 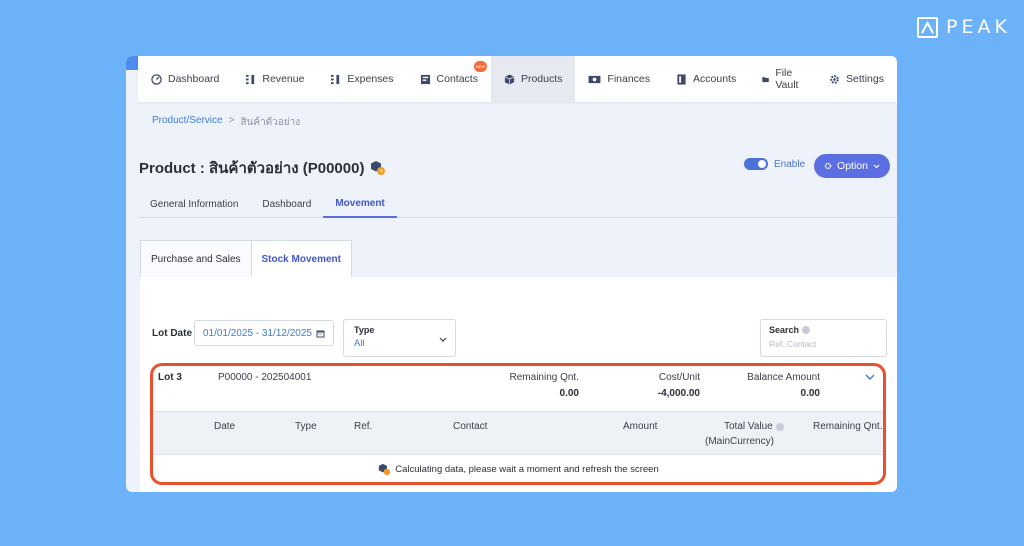 I want to click on type-value: All, so click(x=359, y=343).